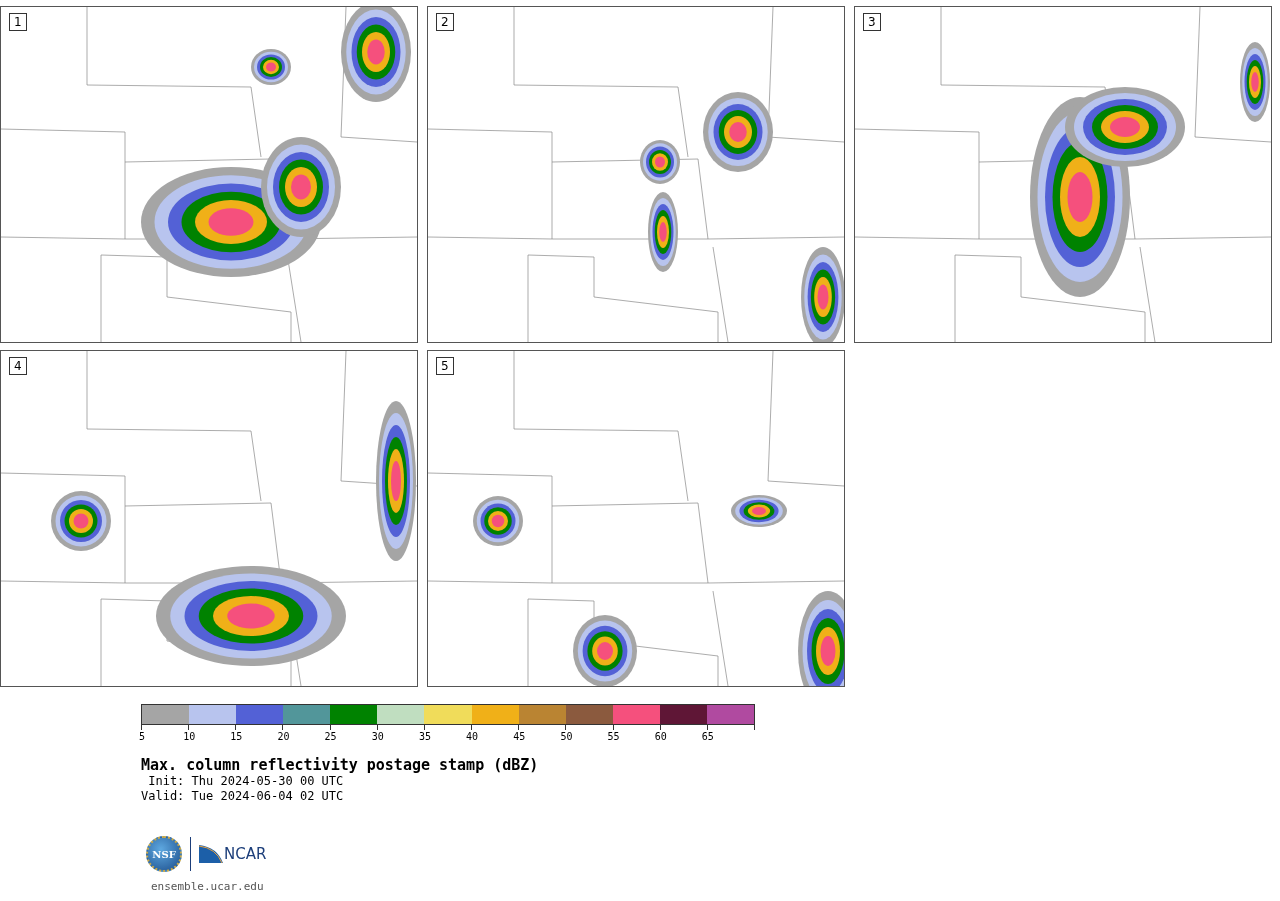  I want to click on tick-label: 65, so click(707, 736).